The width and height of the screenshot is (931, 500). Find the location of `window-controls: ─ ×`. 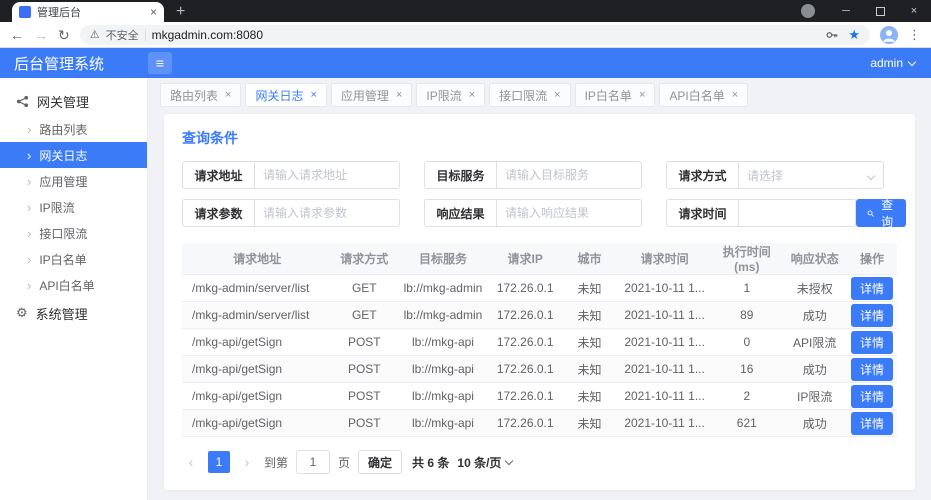

window-controls: ─ × is located at coordinates (866, 11).